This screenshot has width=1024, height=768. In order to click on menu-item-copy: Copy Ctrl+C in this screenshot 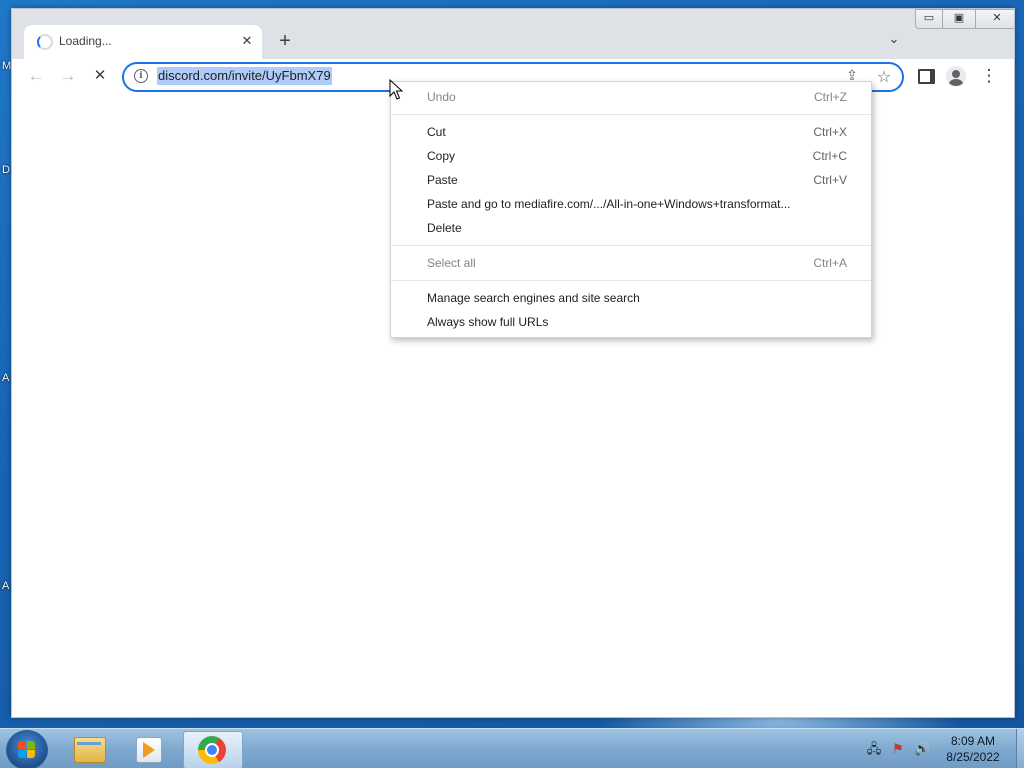, I will do `click(631, 156)`.